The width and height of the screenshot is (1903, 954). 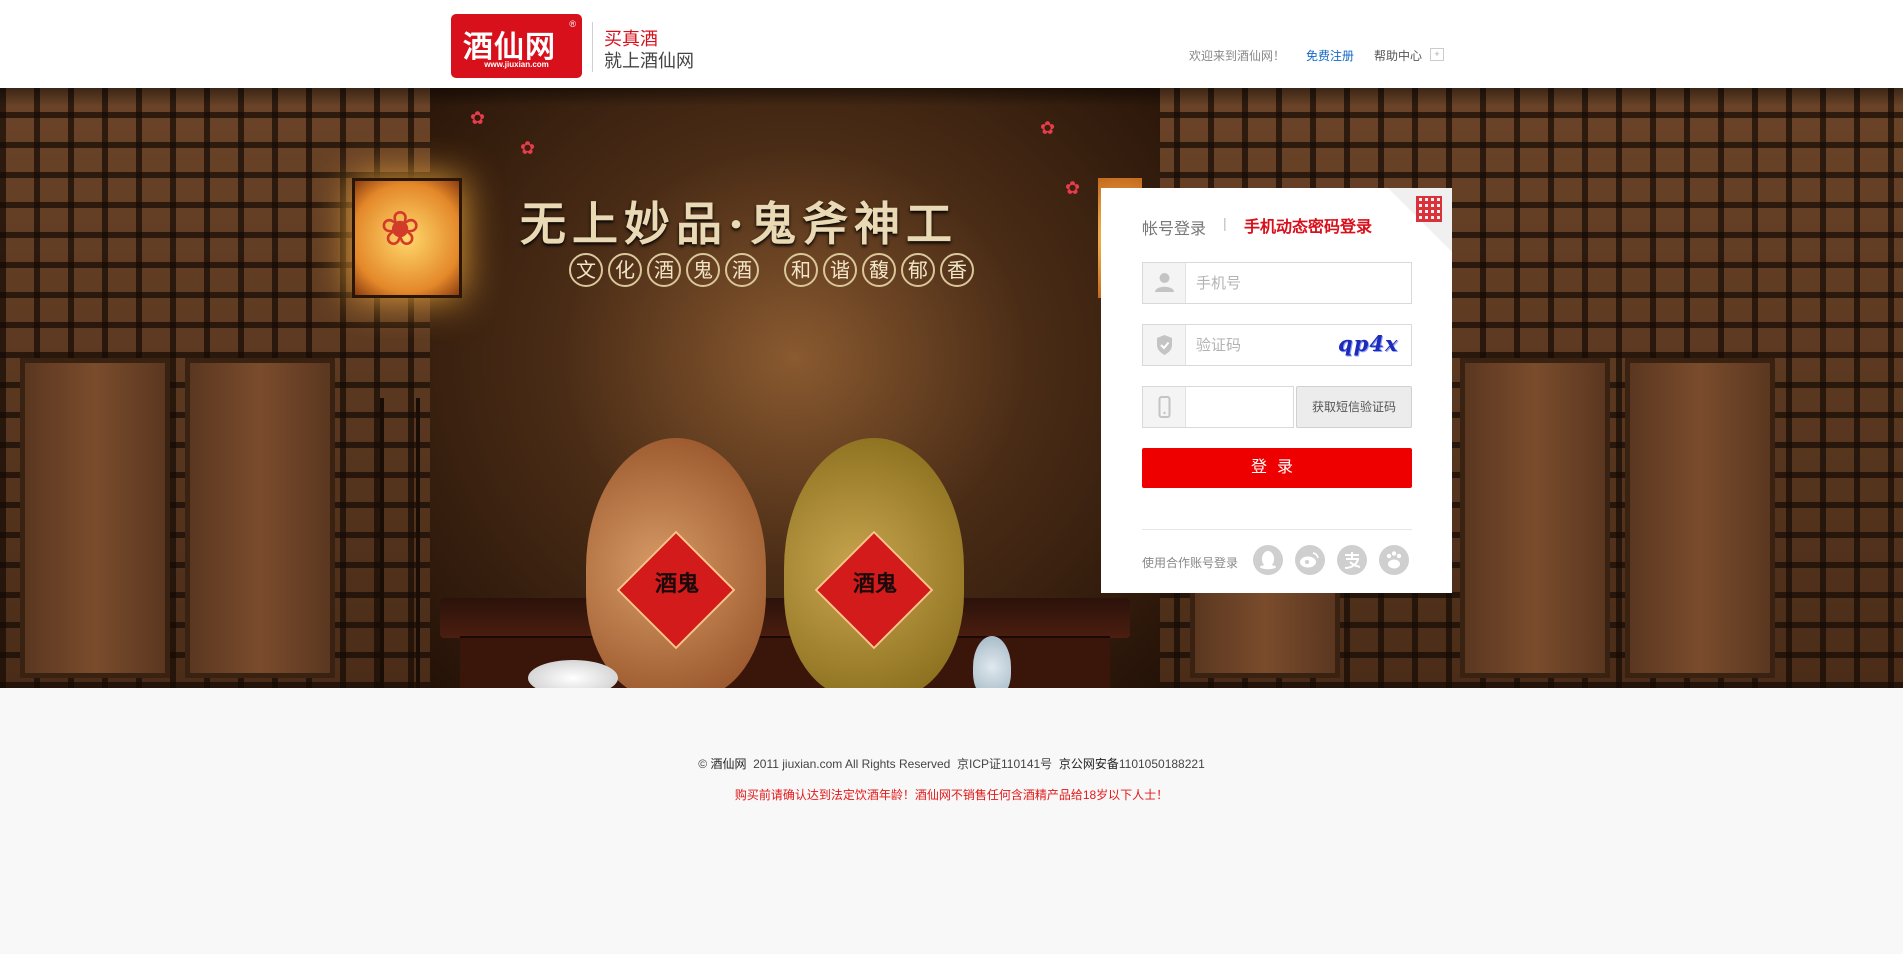 I want to click on register-link: 免费注册, so click(x=1330, y=55).